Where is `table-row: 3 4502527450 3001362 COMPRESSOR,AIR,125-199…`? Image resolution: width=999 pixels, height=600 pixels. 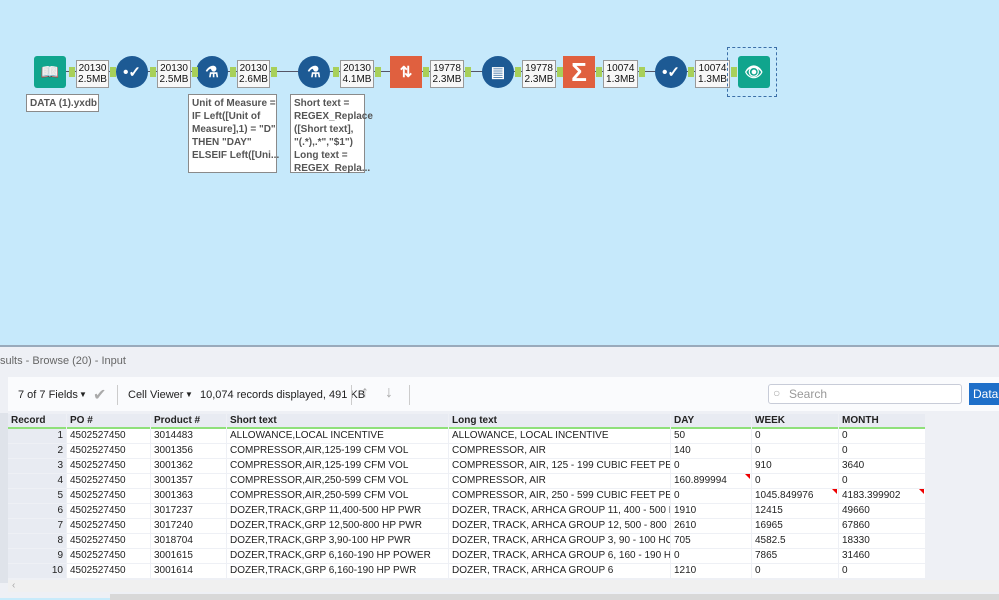 table-row: 3 4502527450 3001362 COMPRESSOR,AIR,125-199… is located at coordinates (467, 466).